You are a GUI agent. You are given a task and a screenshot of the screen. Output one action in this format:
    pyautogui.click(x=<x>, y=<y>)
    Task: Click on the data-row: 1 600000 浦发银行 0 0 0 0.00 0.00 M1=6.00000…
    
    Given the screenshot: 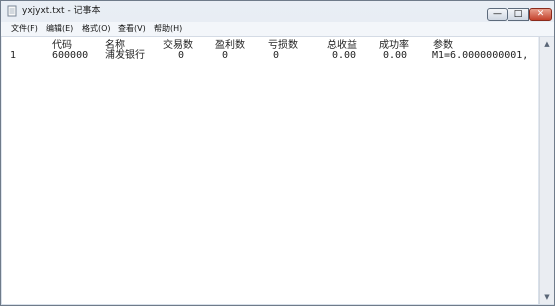 What is the action you would take?
    pyautogui.click(x=270, y=56)
    